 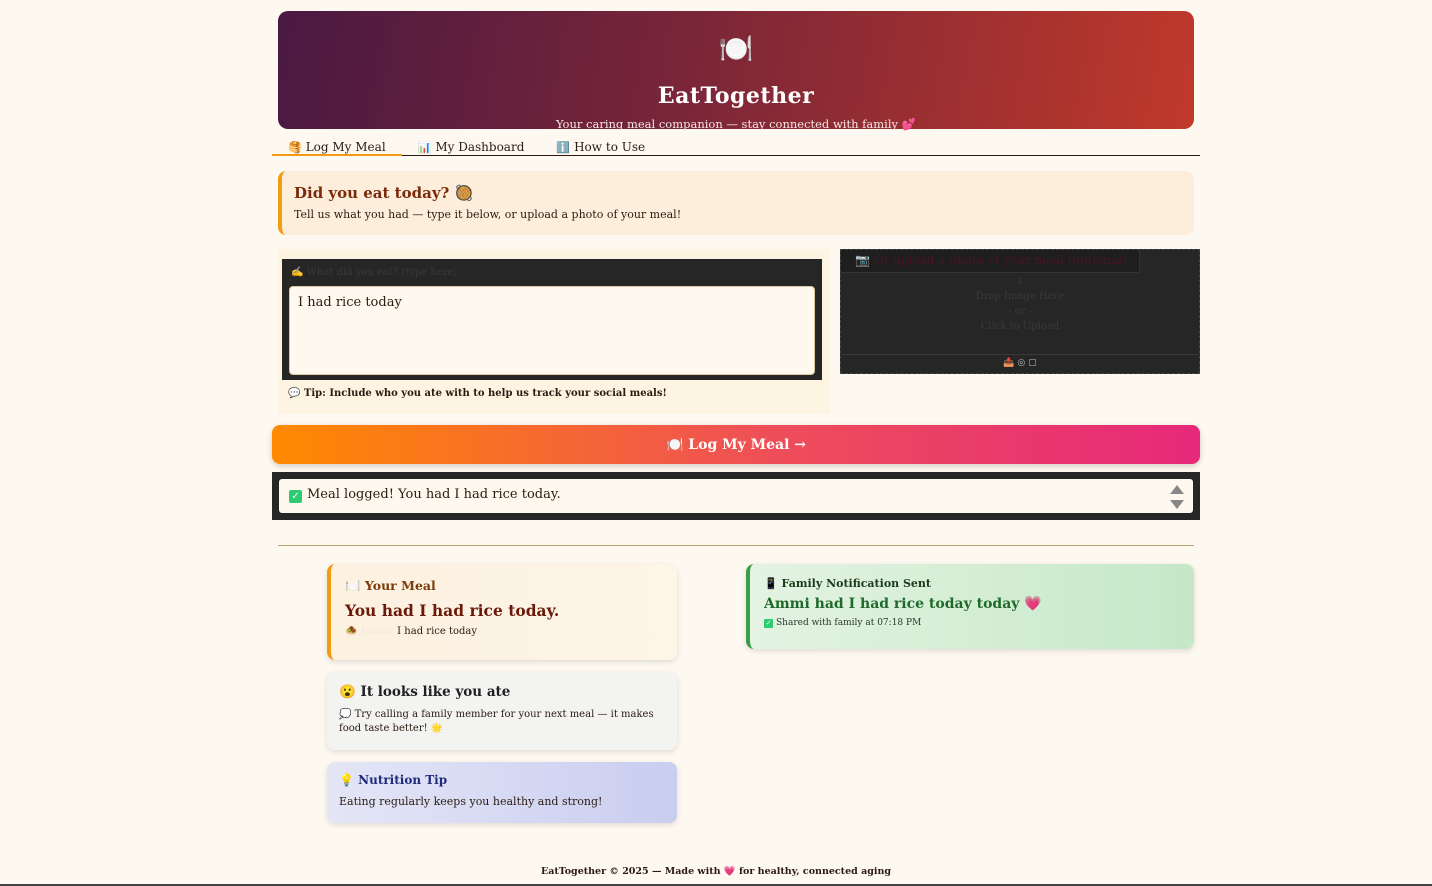 I want to click on or-text: - or -, so click(x=1020, y=311).